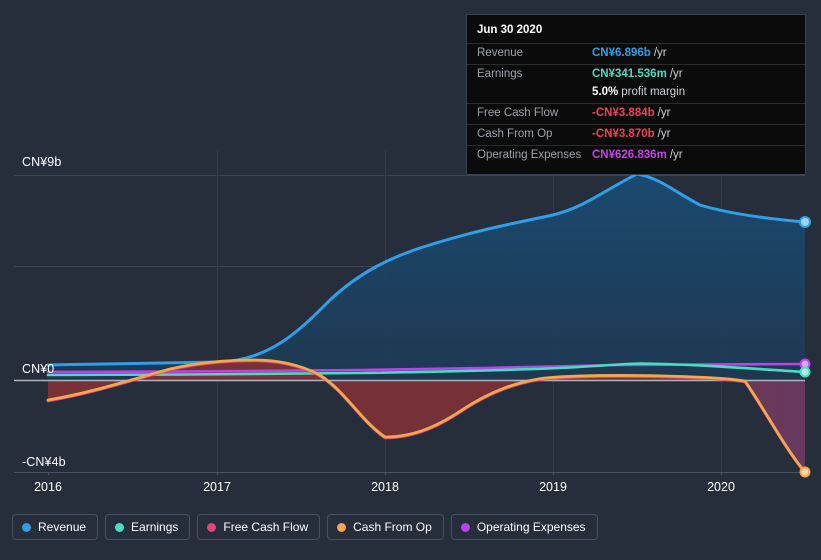  Describe the element at coordinates (676, 74) in the screenshot. I see `tooltip-unit-earnings: /yr` at that location.